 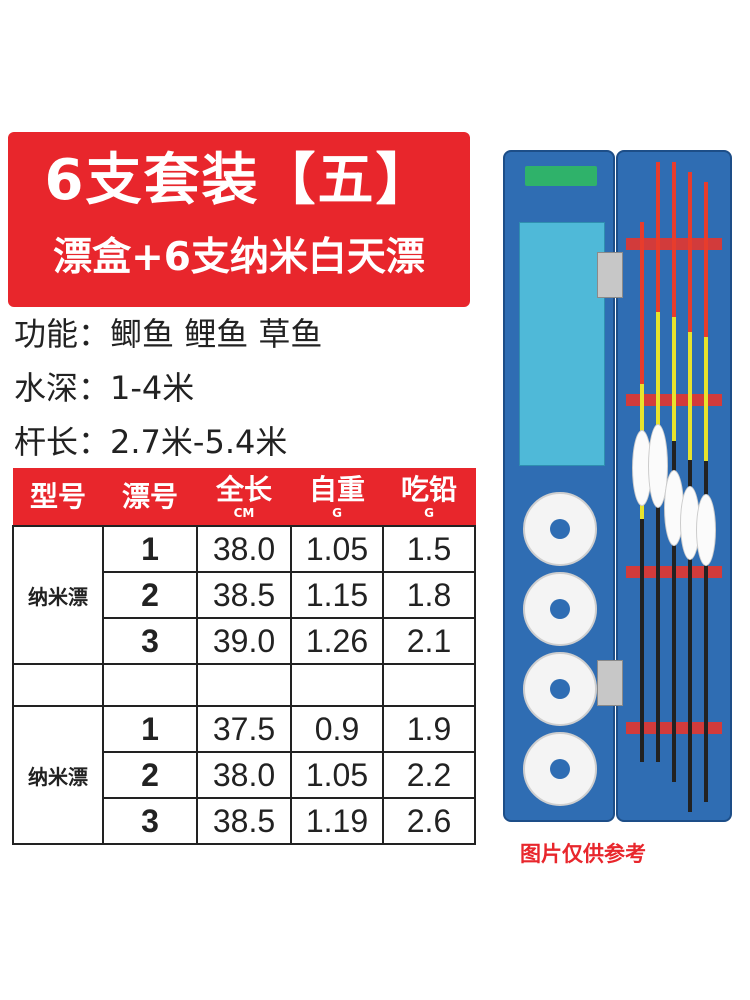 What do you see at coordinates (337, 729) in the screenshot?
I see `weight-cell: 0.9` at bounding box center [337, 729].